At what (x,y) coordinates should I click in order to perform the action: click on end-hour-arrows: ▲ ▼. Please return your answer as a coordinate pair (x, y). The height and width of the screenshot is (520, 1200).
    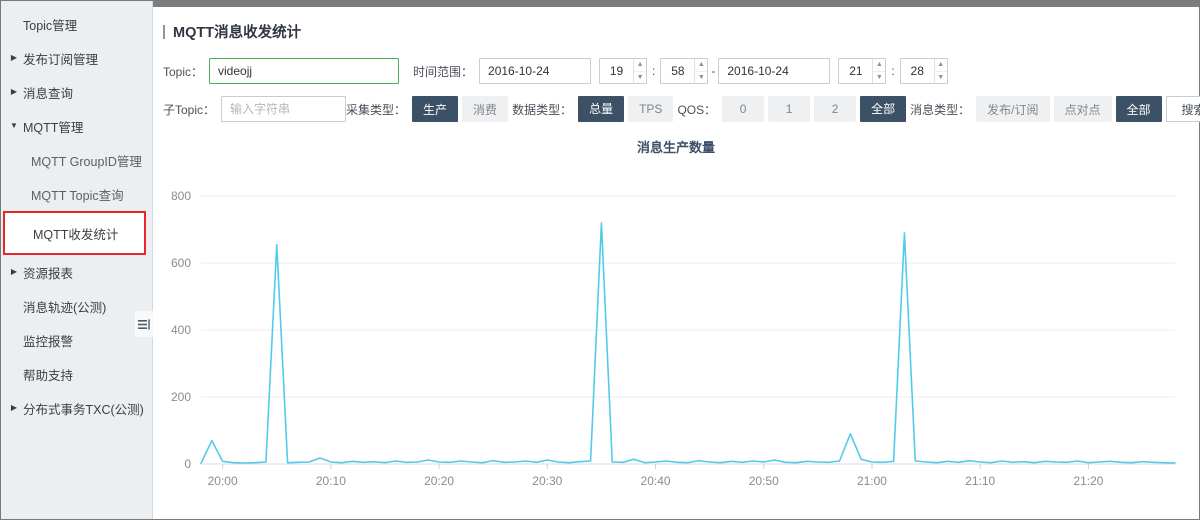
    Looking at the image, I should click on (879, 71).